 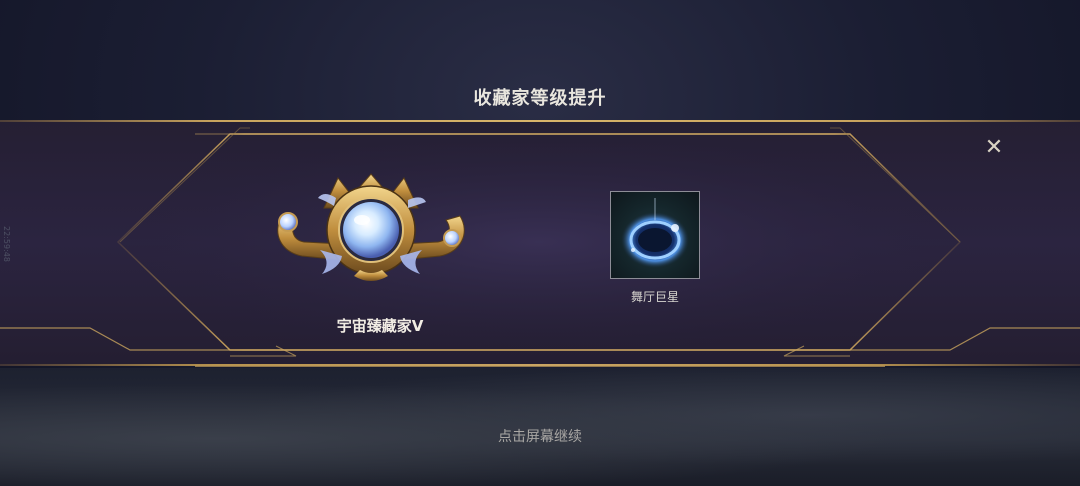 I want to click on tap-to-continue-hint: 点击屏幕继续, so click(x=540, y=437).